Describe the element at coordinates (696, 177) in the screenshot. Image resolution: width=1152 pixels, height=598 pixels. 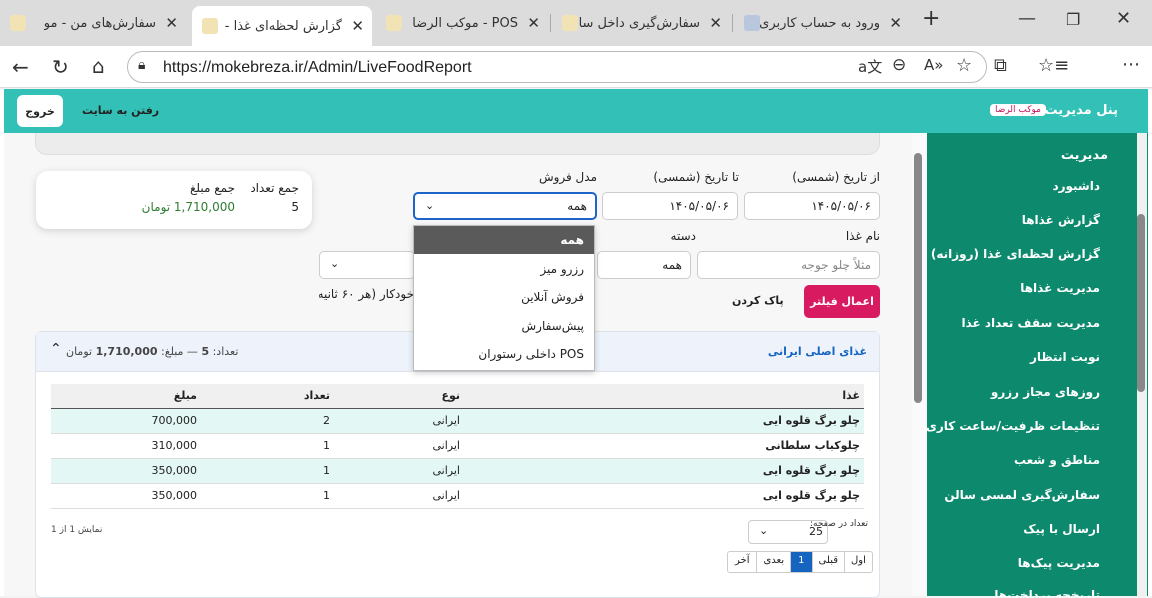
I see `to-date-label: تا تاریخ (شمسی)` at that location.